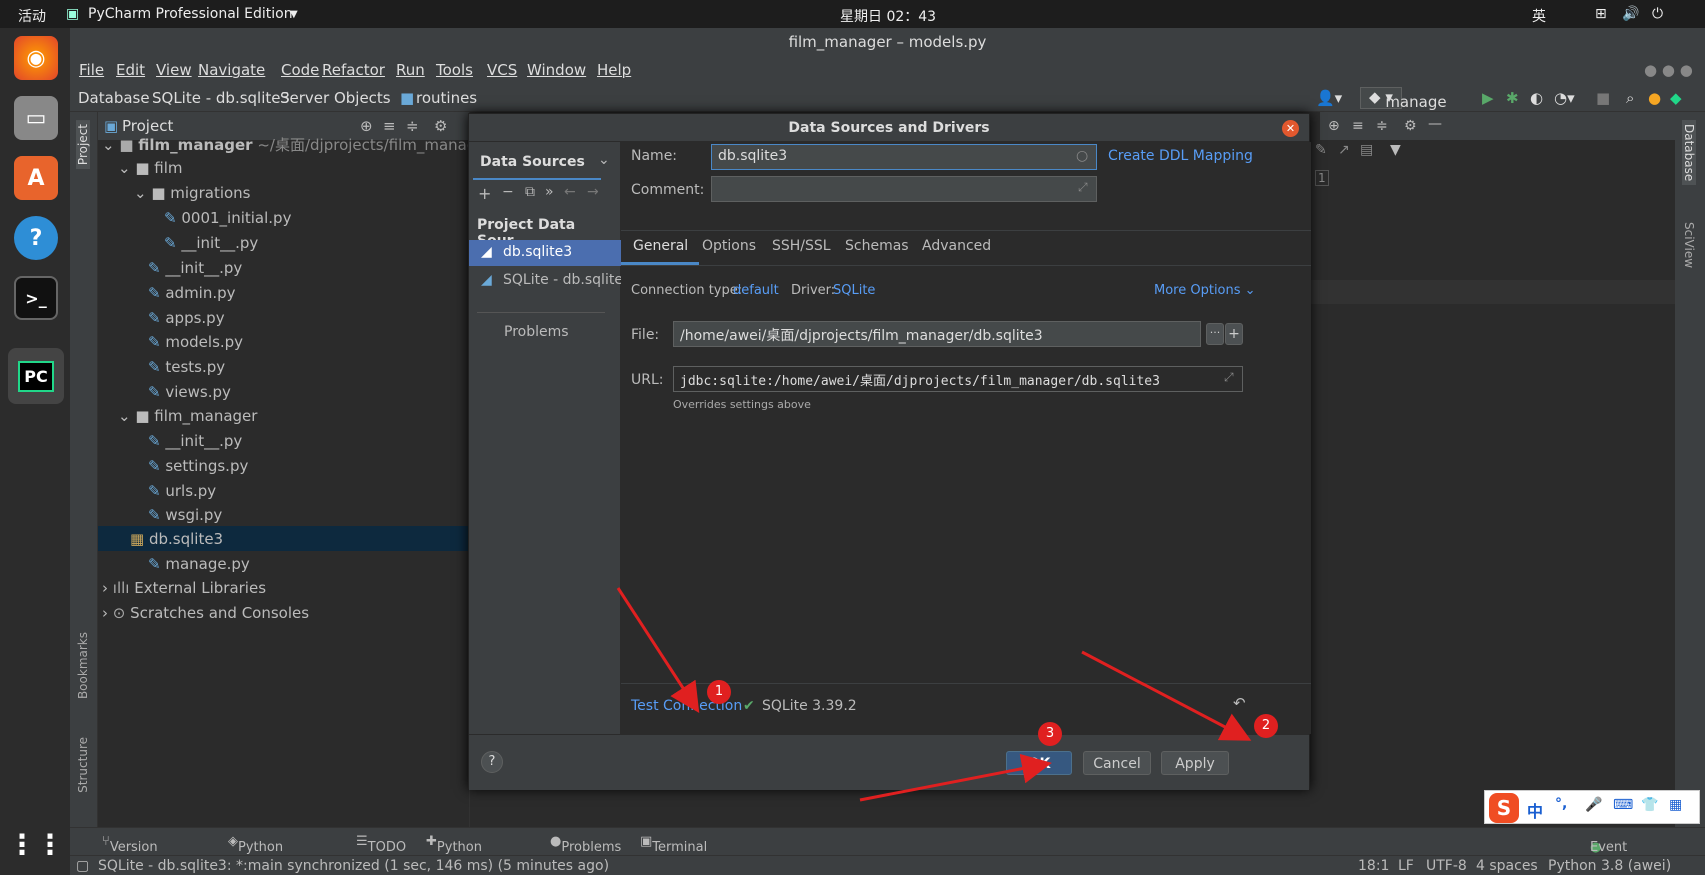  Describe the element at coordinates (719, 692) in the screenshot. I see `annotation-badge-1: 1` at that location.